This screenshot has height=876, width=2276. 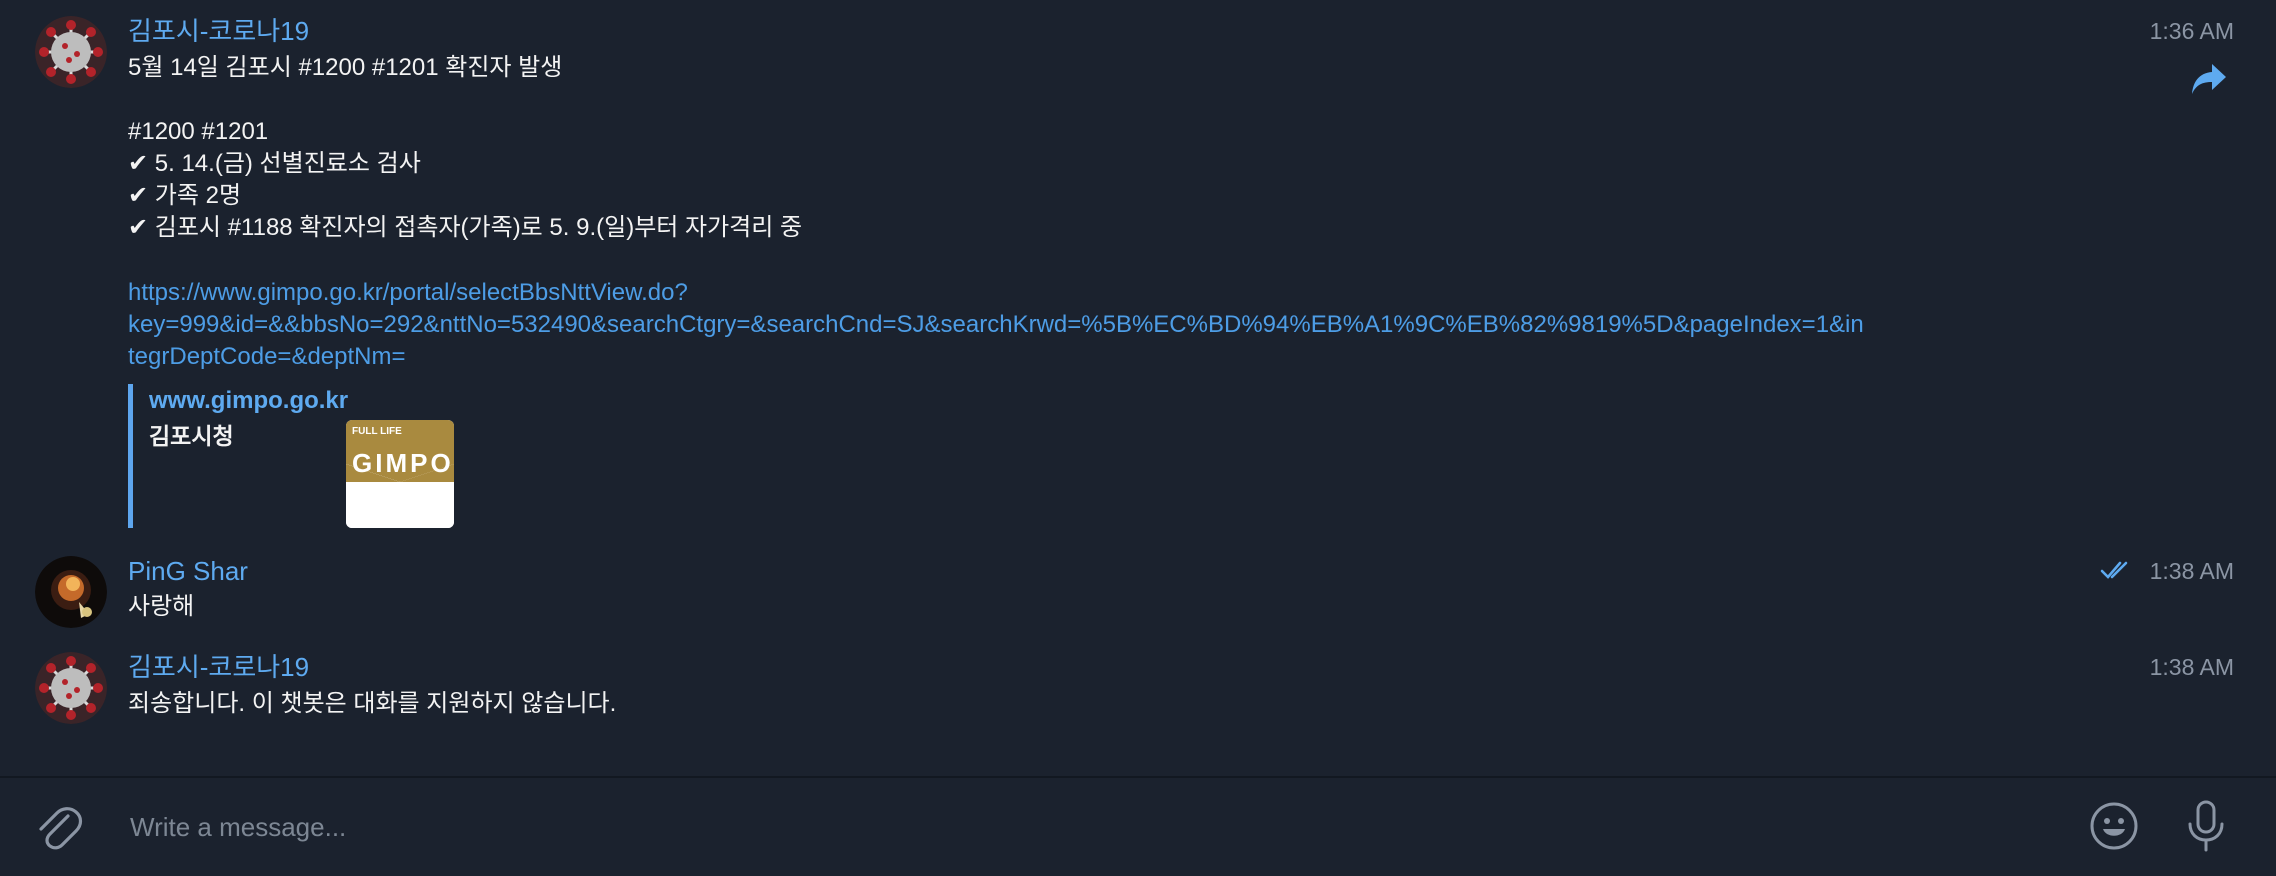 I want to click on paperclip-icon, so click(x=61, y=828).